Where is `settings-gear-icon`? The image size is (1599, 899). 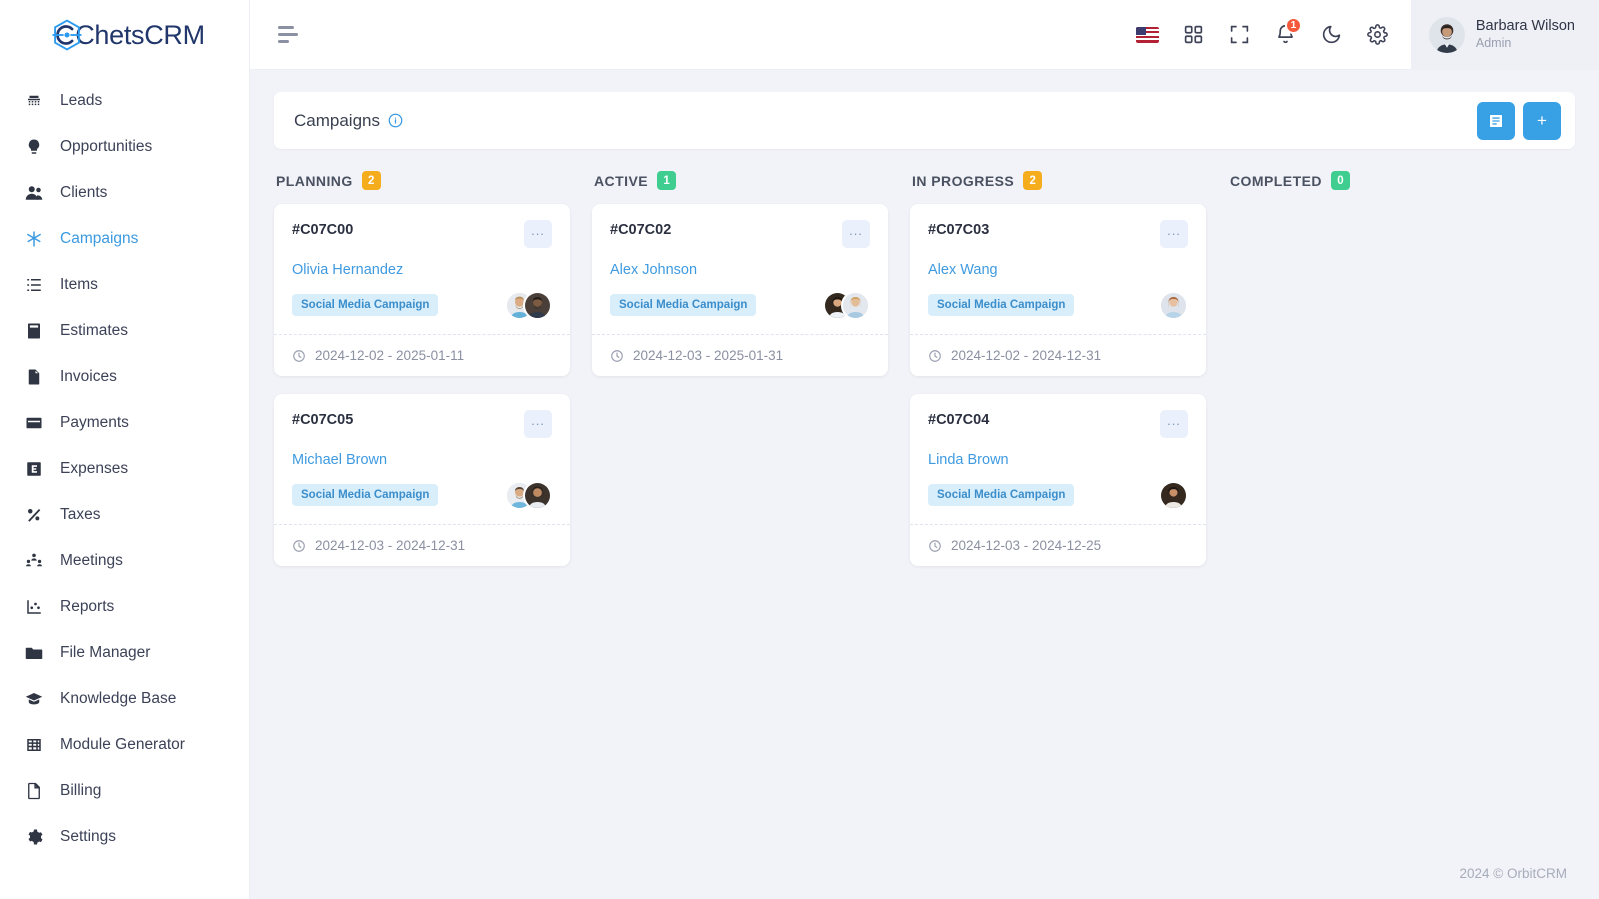 settings-gear-icon is located at coordinates (1378, 35).